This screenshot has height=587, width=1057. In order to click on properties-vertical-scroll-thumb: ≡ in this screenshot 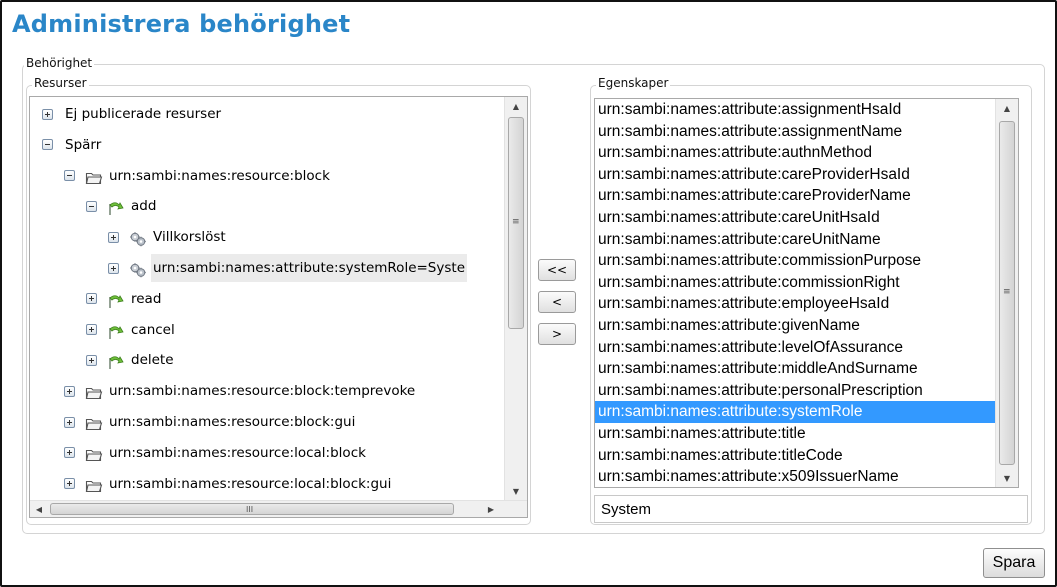, I will do `click(1007, 293)`.